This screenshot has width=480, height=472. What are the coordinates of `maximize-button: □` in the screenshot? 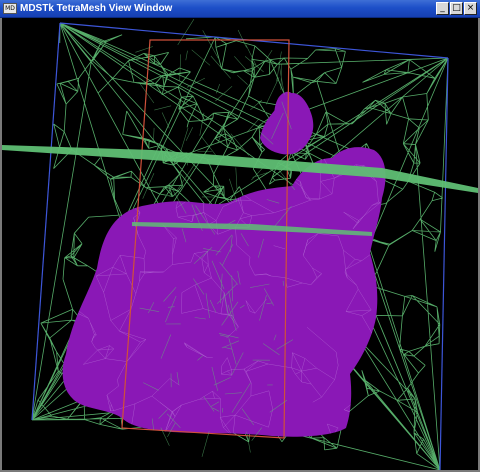 It's located at (456, 8).